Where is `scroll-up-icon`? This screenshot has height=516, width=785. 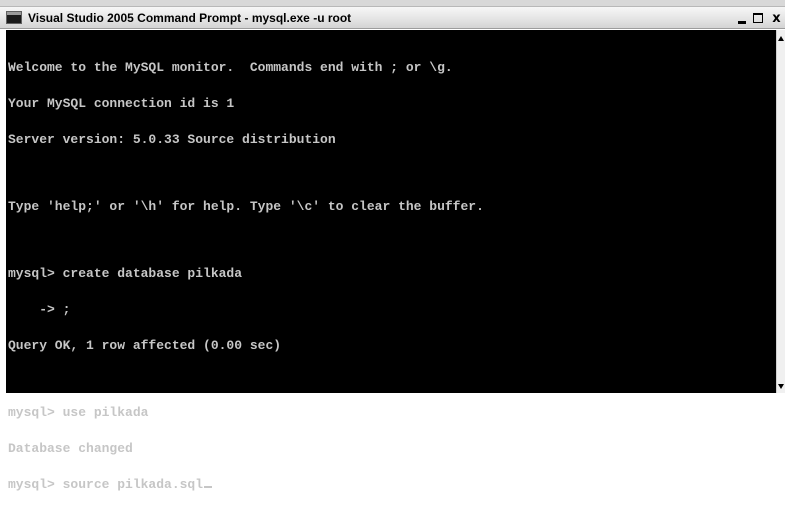
scroll-up-icon is located at coordinates (781, 38).